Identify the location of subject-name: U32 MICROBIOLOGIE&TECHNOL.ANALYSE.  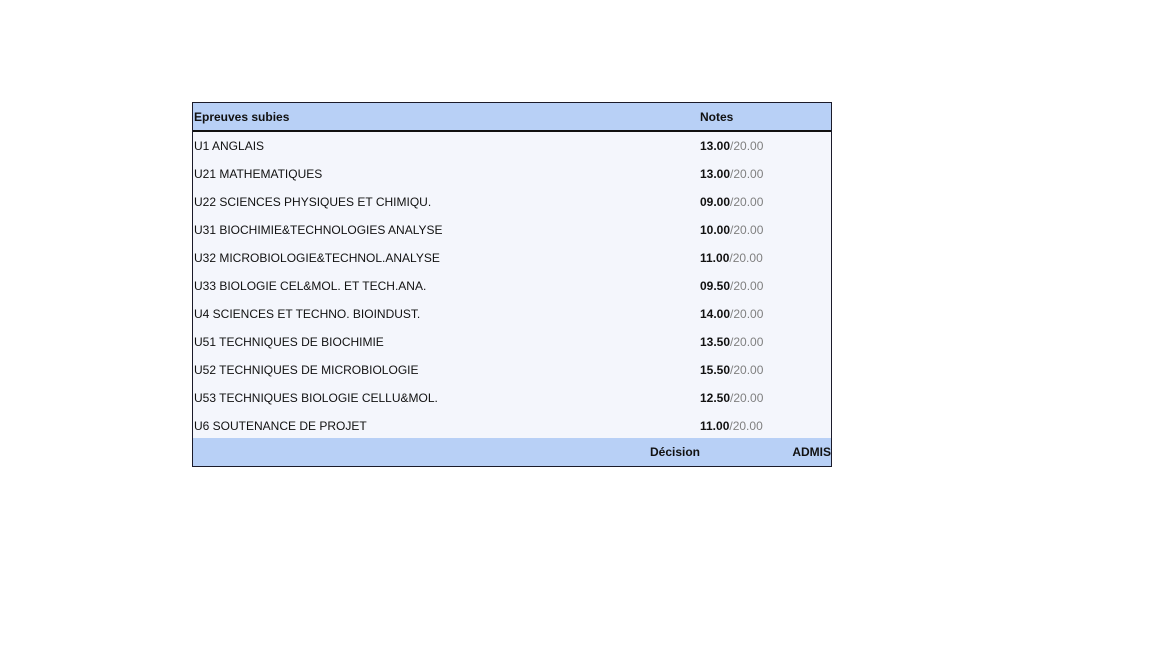
(317, 258).